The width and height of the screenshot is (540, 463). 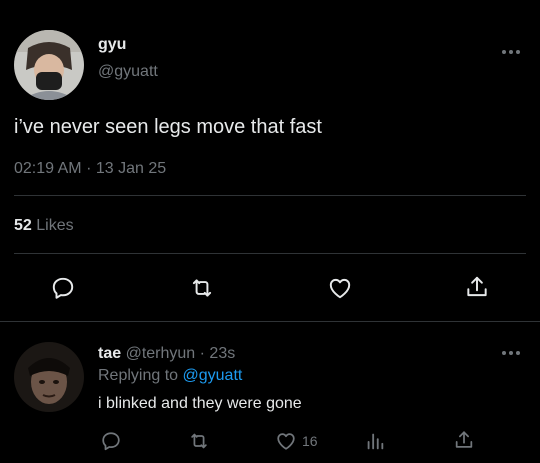 I want to click on handle: @terhyun, so click(x=161, y=353).